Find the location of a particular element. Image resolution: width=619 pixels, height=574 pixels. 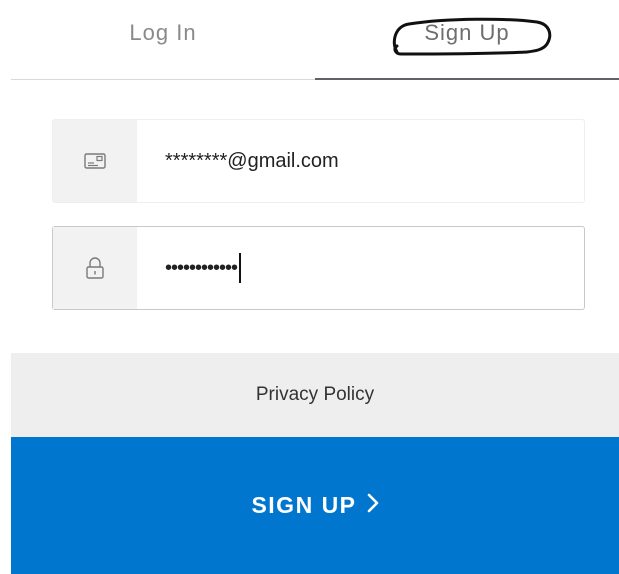

email-input: ********@gmail.com is located at coordinates (252, 161).